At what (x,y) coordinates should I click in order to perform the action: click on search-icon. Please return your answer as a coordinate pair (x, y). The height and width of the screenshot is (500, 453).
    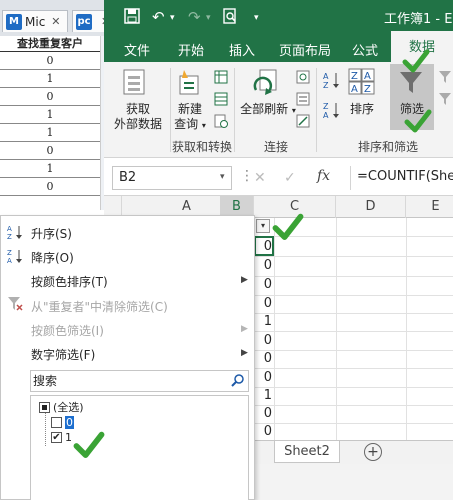
    Looking at the image, I should click on (238, 381).